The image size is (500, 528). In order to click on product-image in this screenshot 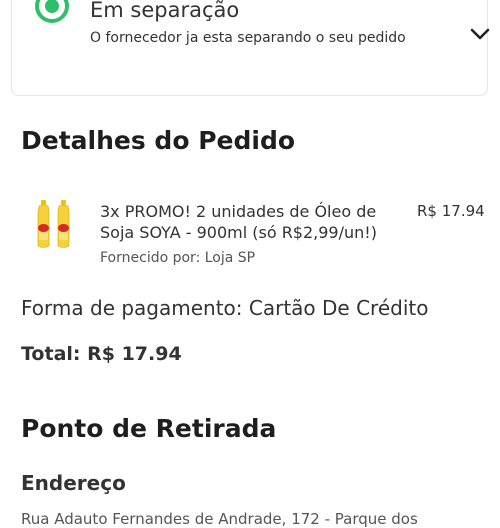, I will do `click(53, 224)`.